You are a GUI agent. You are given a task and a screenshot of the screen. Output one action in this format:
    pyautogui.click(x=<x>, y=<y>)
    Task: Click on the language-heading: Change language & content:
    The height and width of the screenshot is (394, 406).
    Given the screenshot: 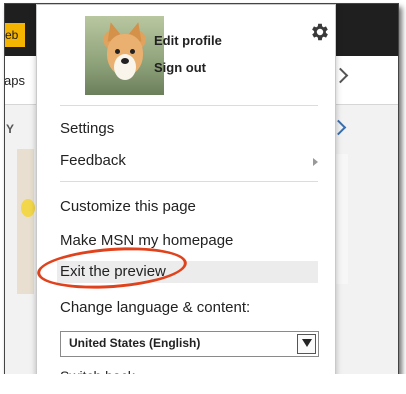 What is the action you would take?
    pyautogui.click(x=155, y=307)
    